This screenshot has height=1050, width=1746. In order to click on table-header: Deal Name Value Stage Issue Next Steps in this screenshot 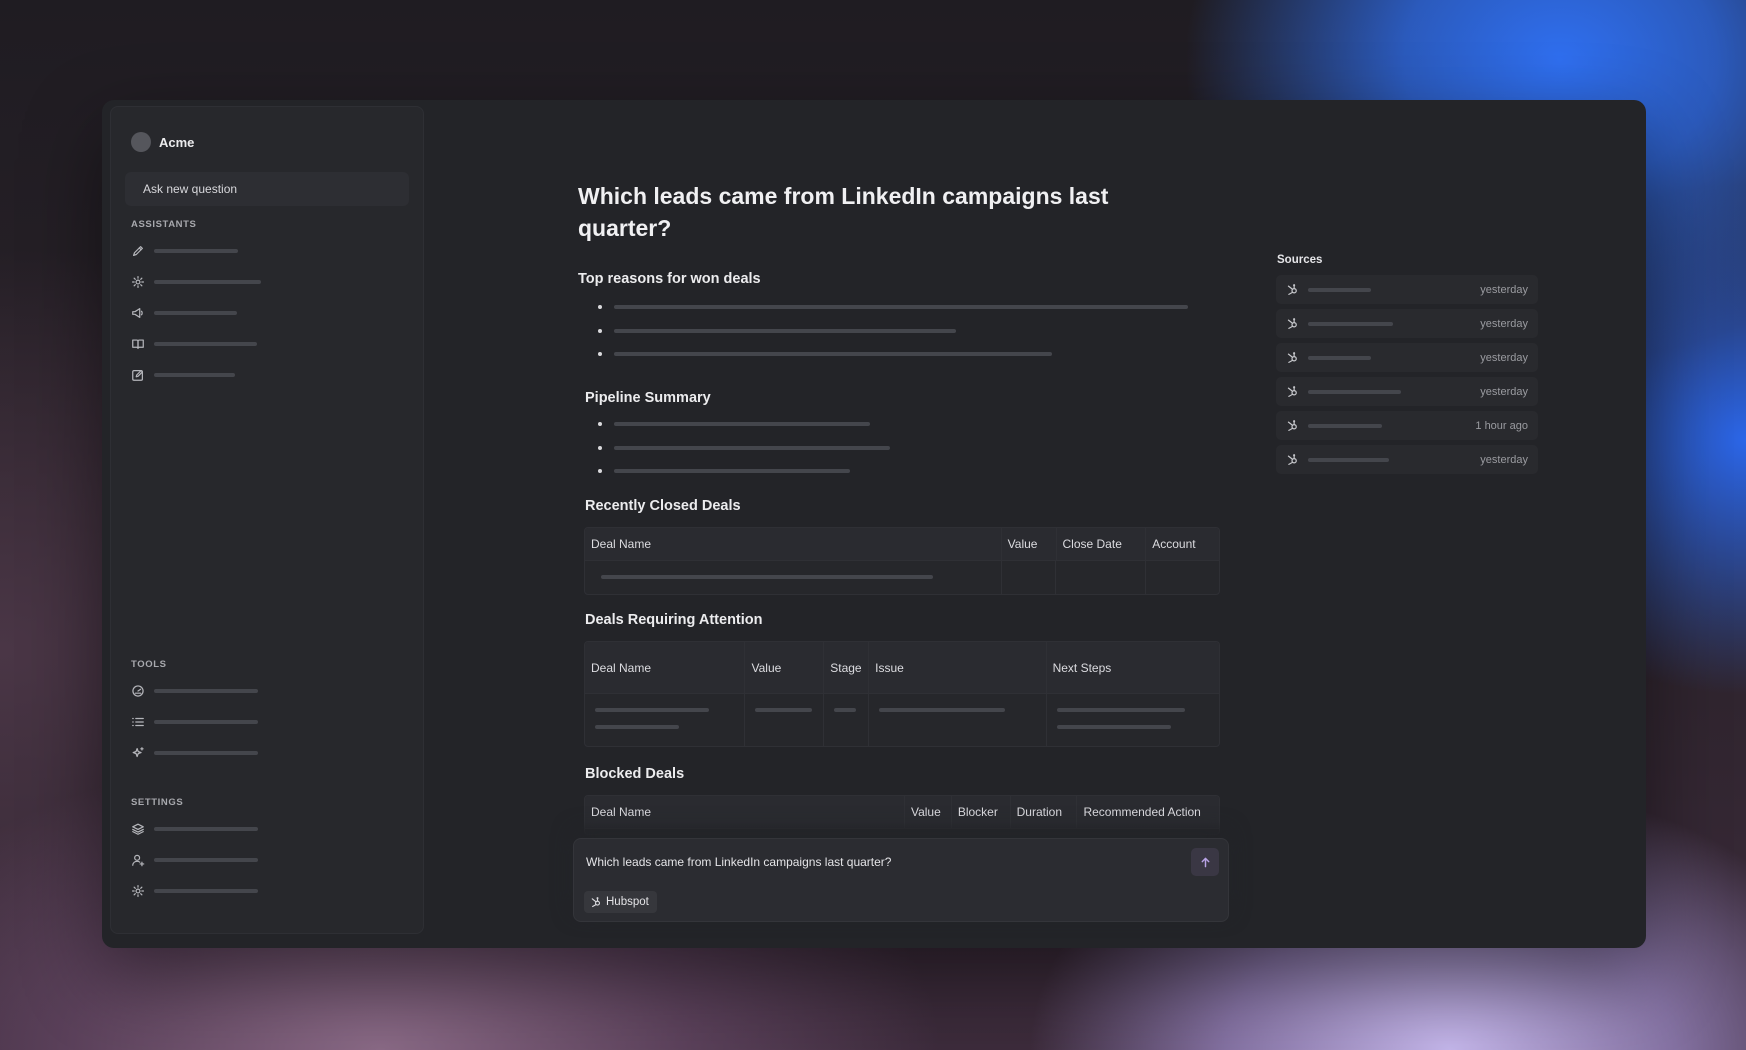, I will do `click(902, 668)`.